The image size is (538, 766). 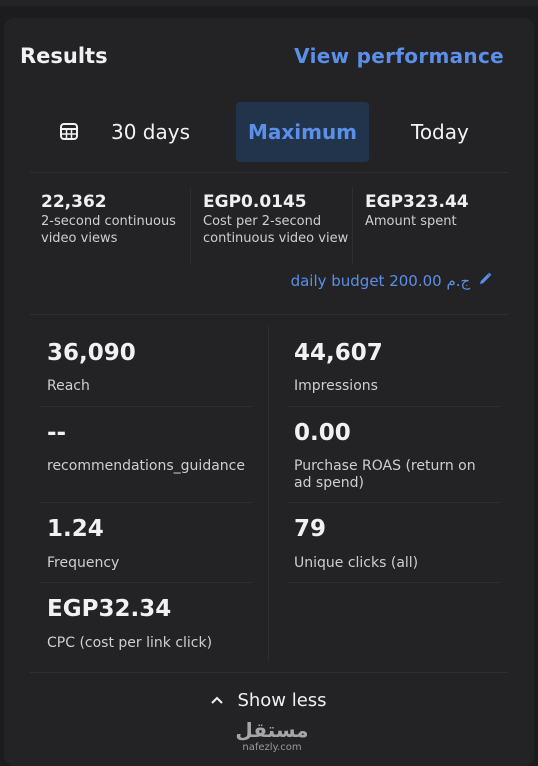 I want to click on pencil-icon, so click(x=486, y=278).